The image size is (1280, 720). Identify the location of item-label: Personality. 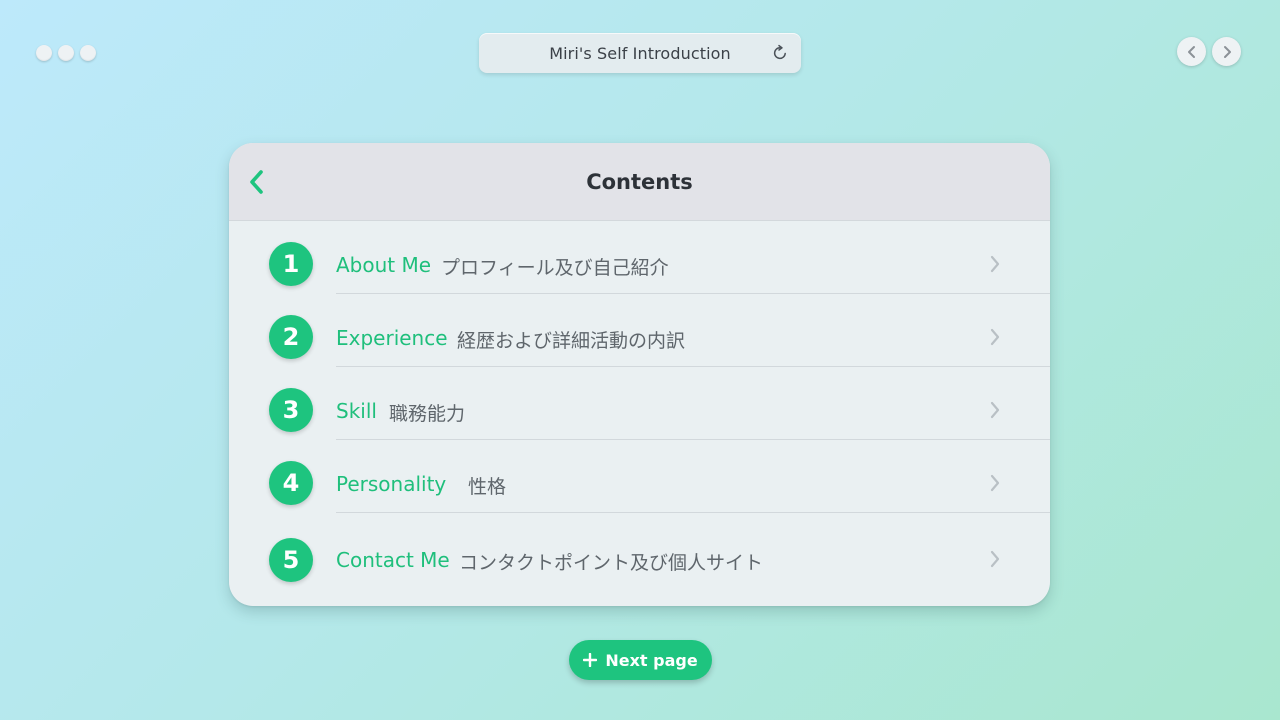
(391, 484).